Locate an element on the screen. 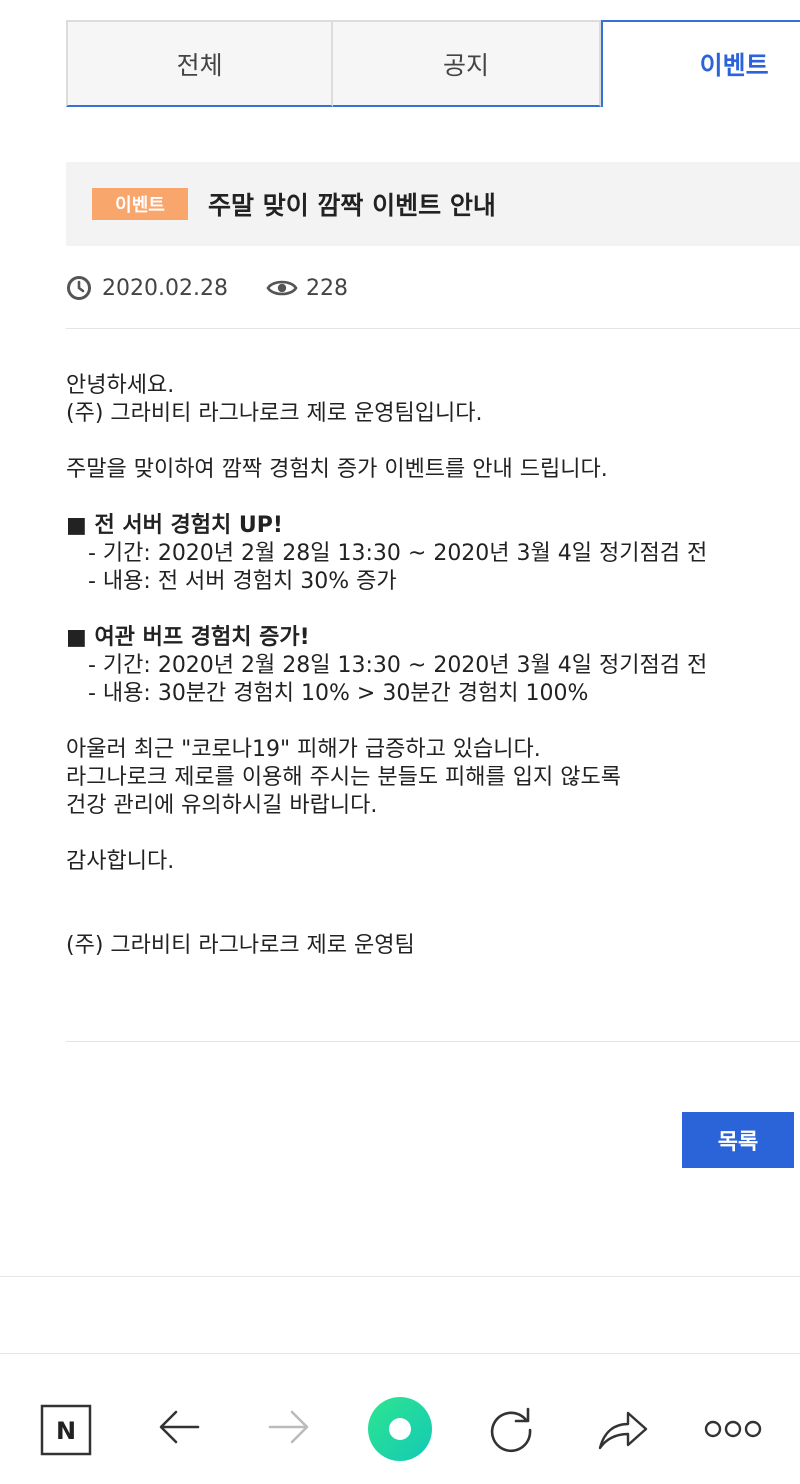 Image resolution: width=800 pixels, height=1484 pixels. tab-label: 공지 is located at coordinates (465, 65).